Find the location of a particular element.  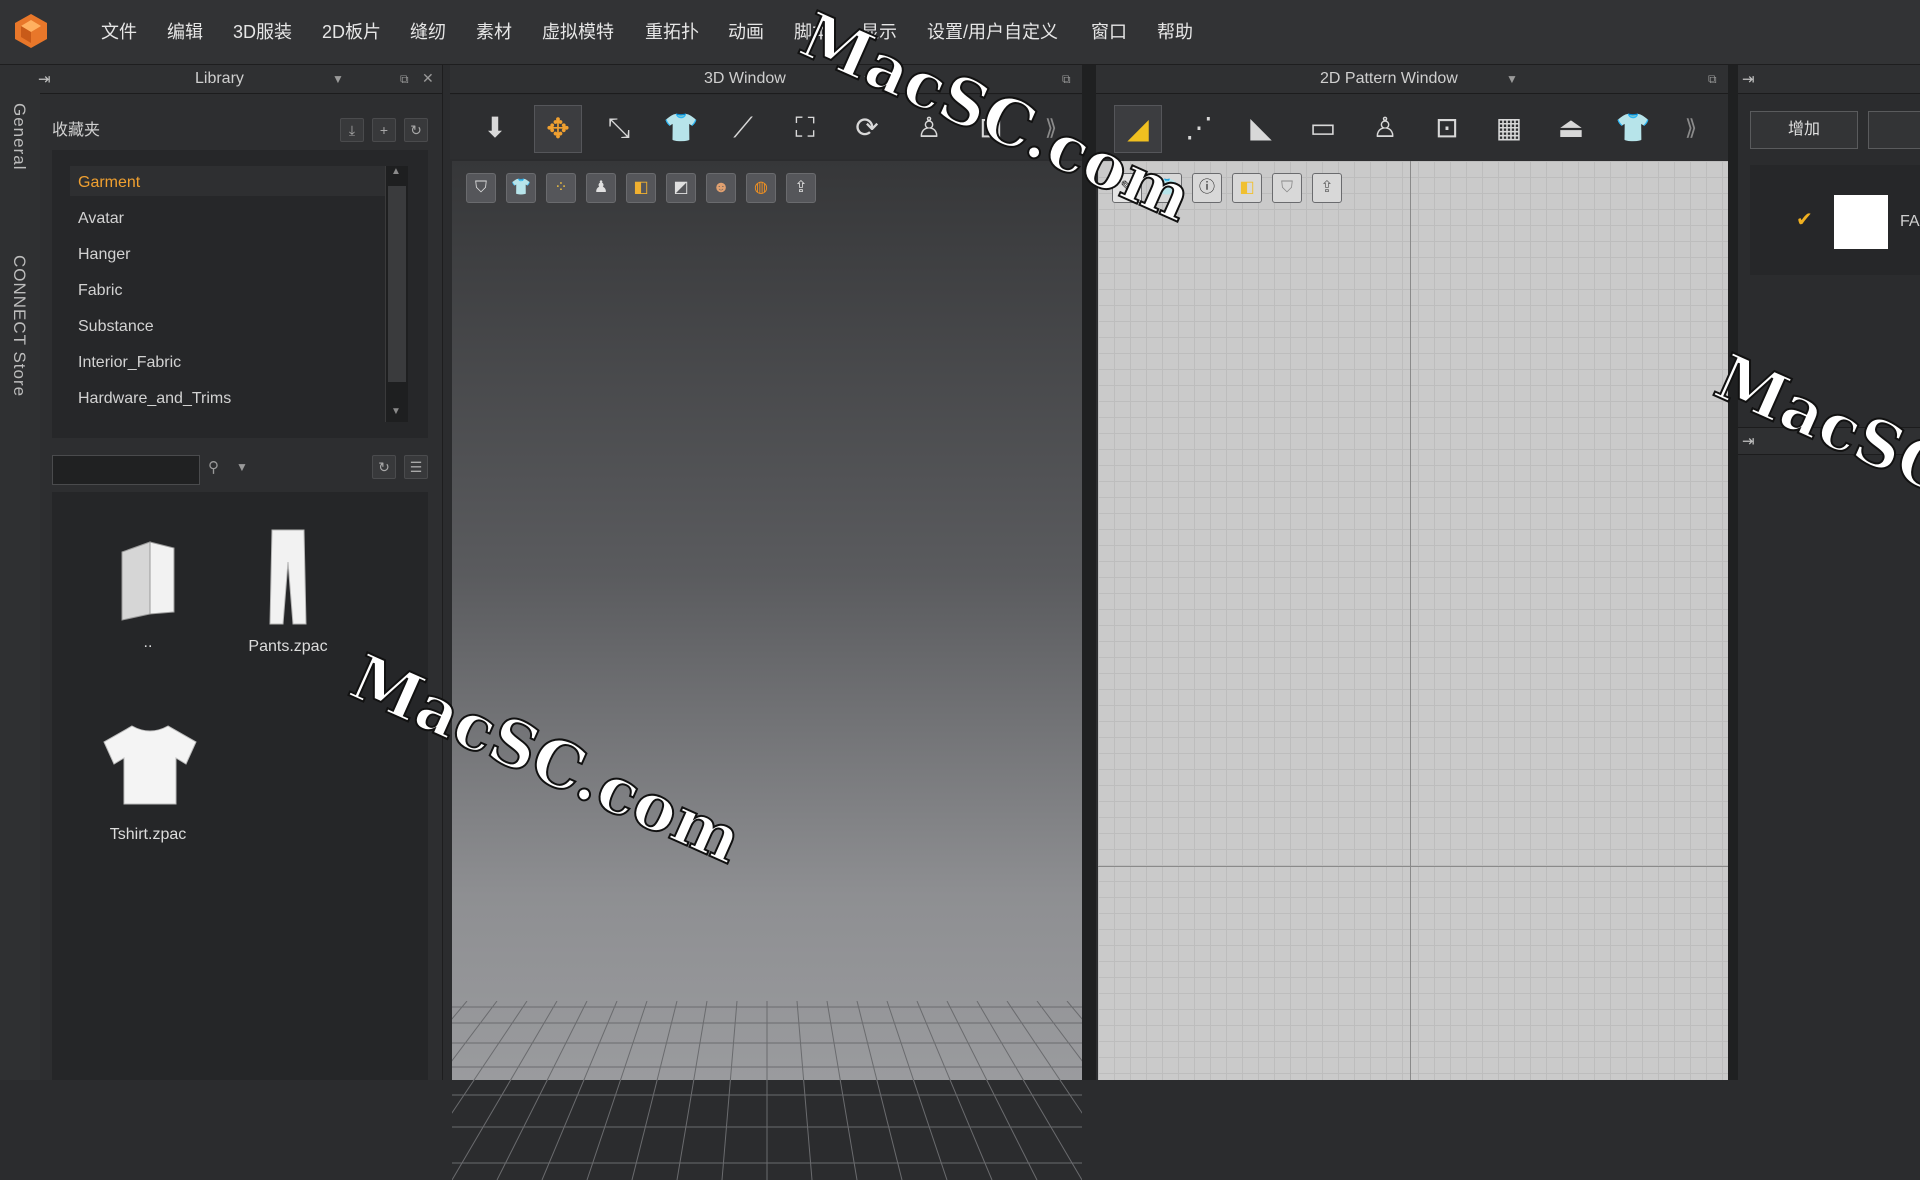

menu-avatar: 虚拟模特 is located at coordinates (578, 31).